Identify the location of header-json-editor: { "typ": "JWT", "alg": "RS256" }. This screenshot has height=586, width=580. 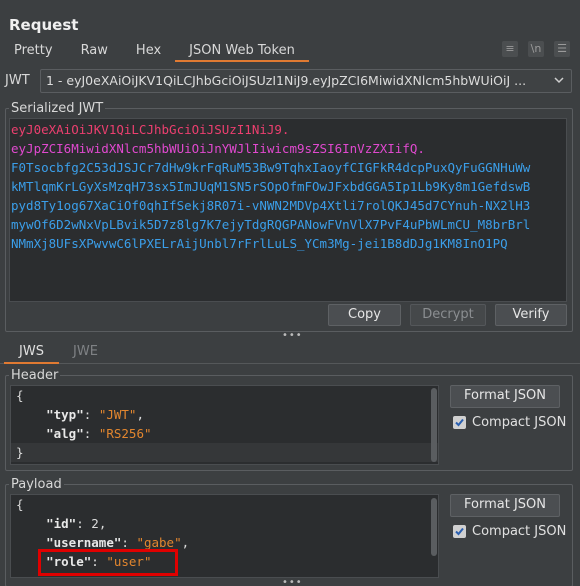
(224, 425).